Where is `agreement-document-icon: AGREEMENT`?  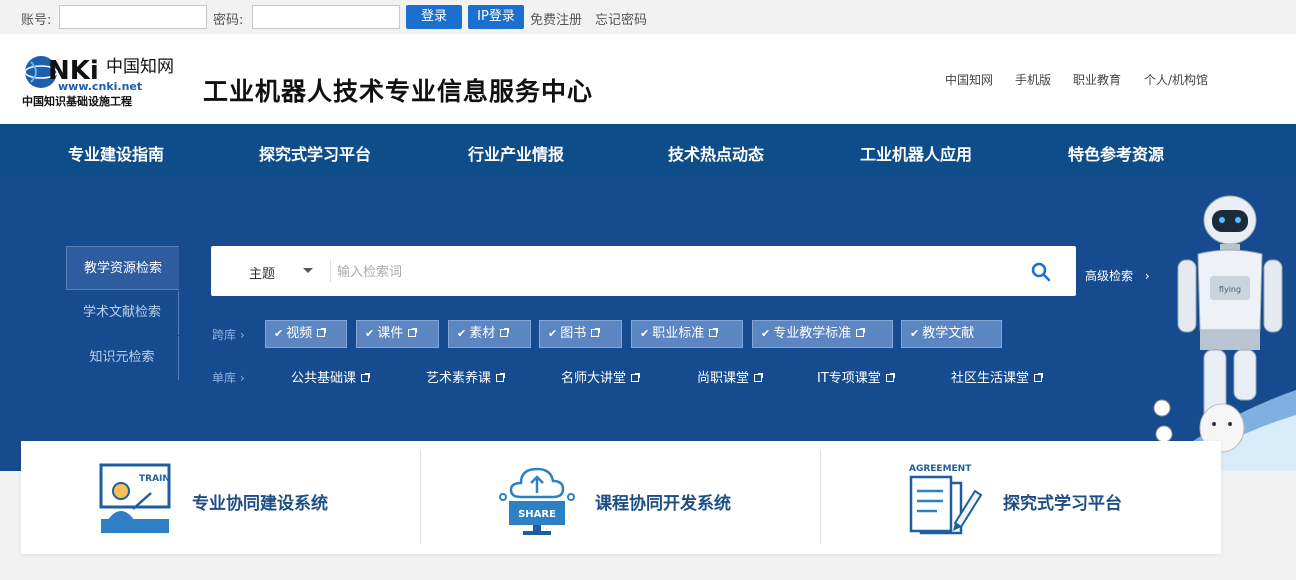
agreement-document-icon: AGREEMENT is located at coordinates (946, 499).